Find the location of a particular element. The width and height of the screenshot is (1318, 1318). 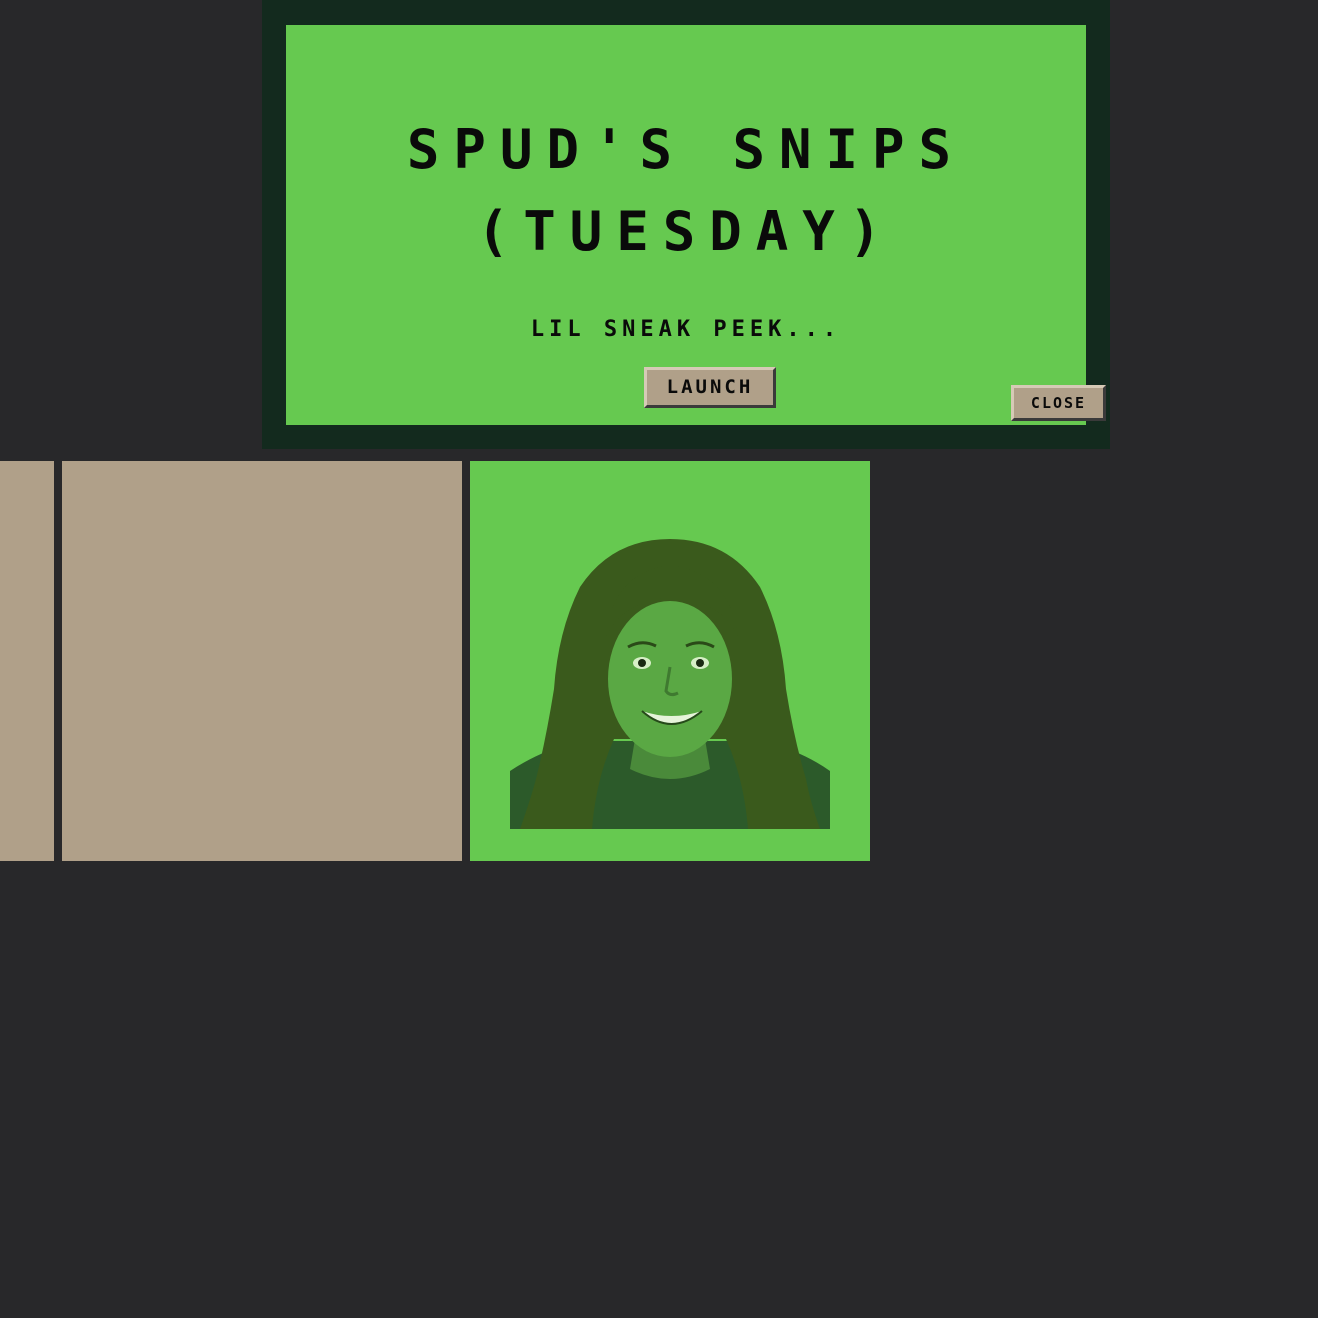

popup-title-line1: SPUD'S SNIPS is located at coordinates (686, 149).